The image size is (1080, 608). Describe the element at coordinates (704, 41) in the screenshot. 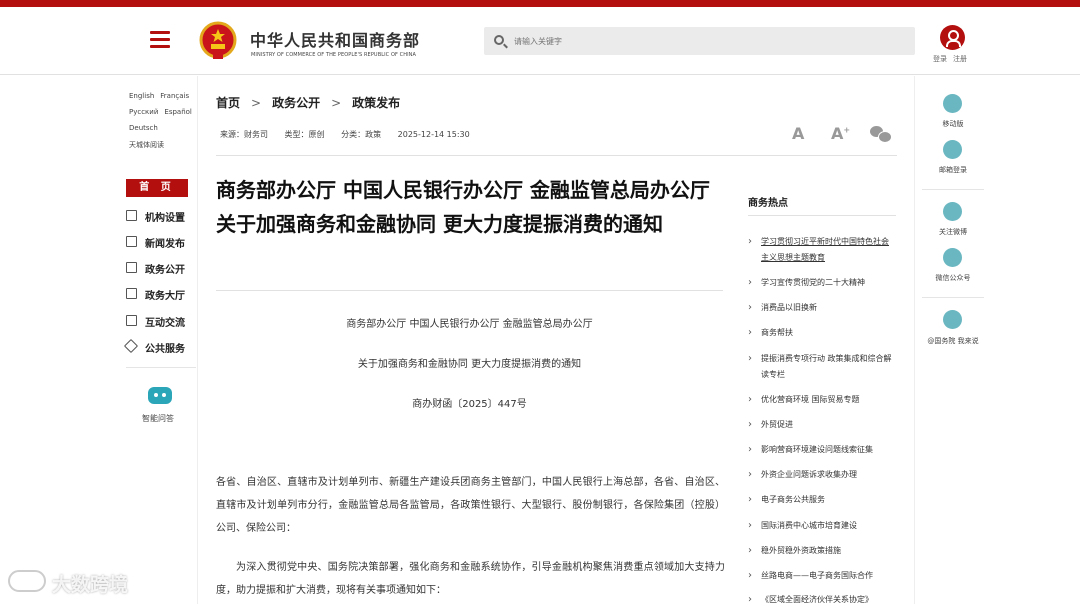

I see `search-input` at that location.